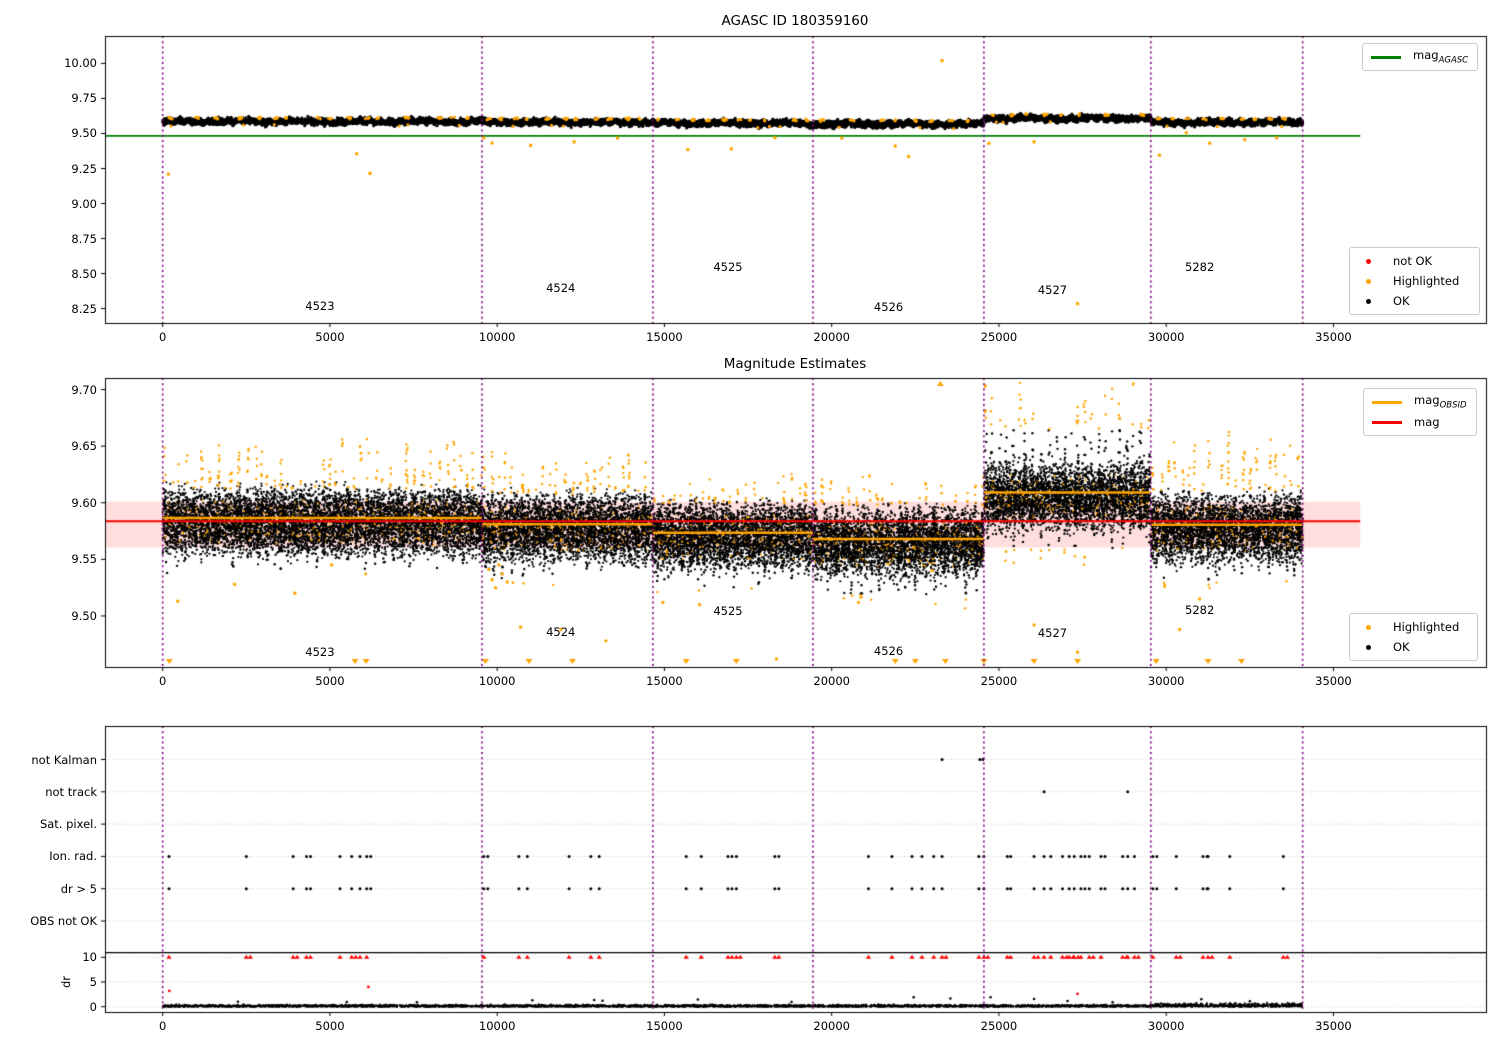  I want to click on y-tick-label: 8.25, so click(84, 308).